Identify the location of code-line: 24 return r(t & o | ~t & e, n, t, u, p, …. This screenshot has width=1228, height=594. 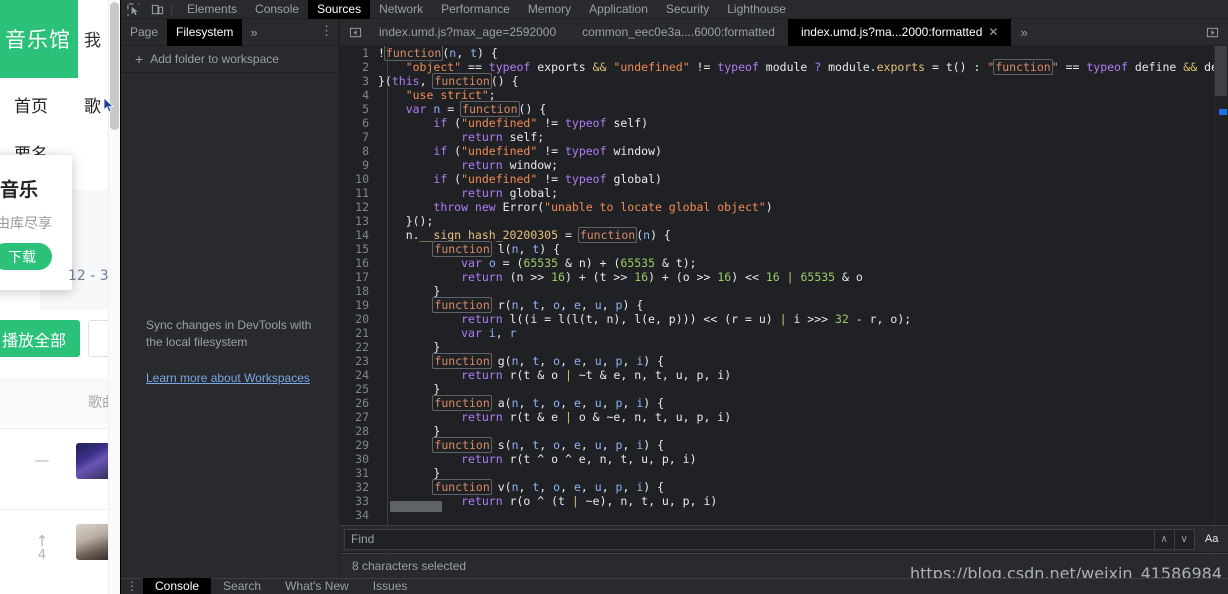
(784, 375).